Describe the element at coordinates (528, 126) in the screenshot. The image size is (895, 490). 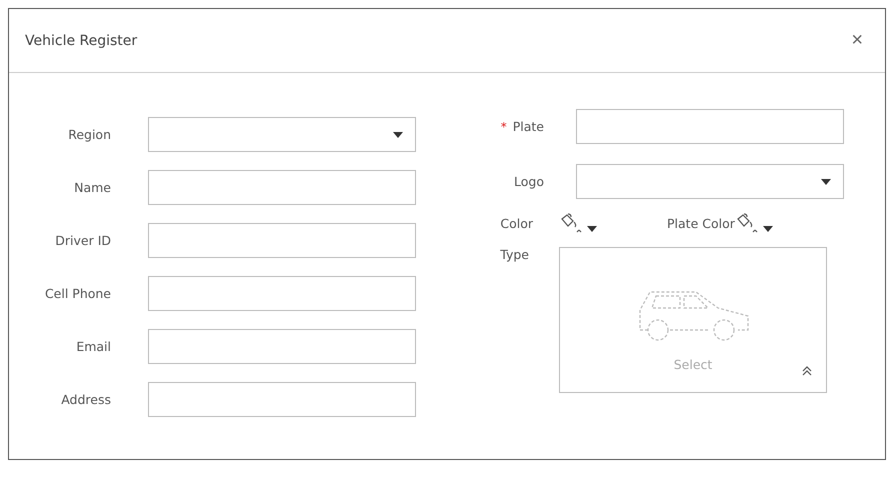
I see `label-text: Plate` at that location.